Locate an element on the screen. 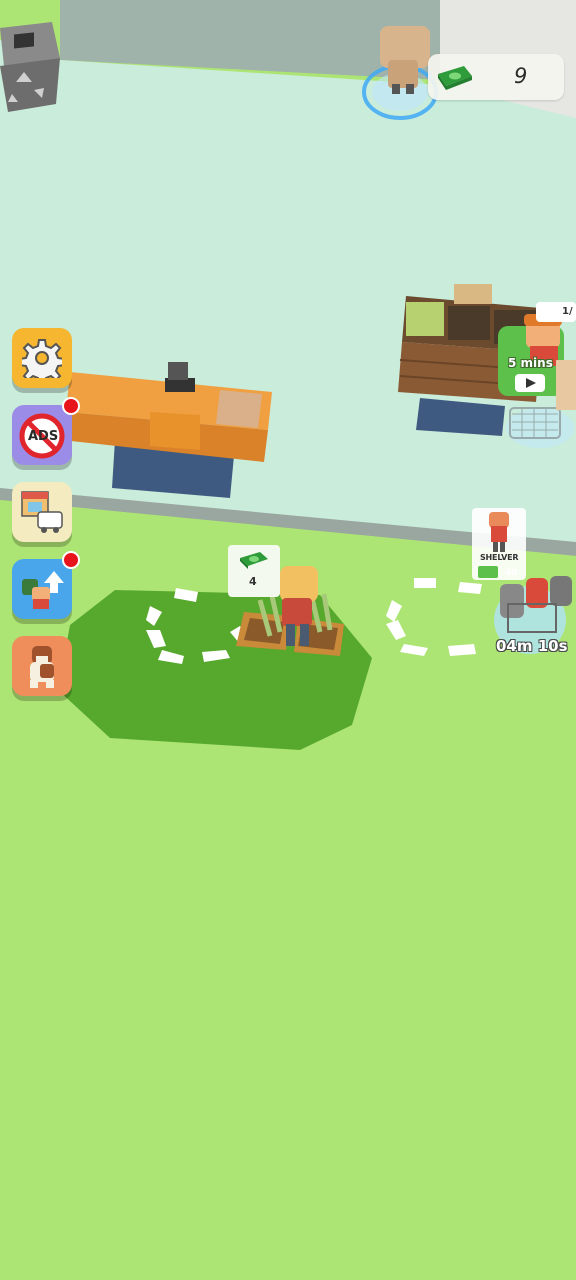  shop-delivery-icon is located at coordinates (42, 512).